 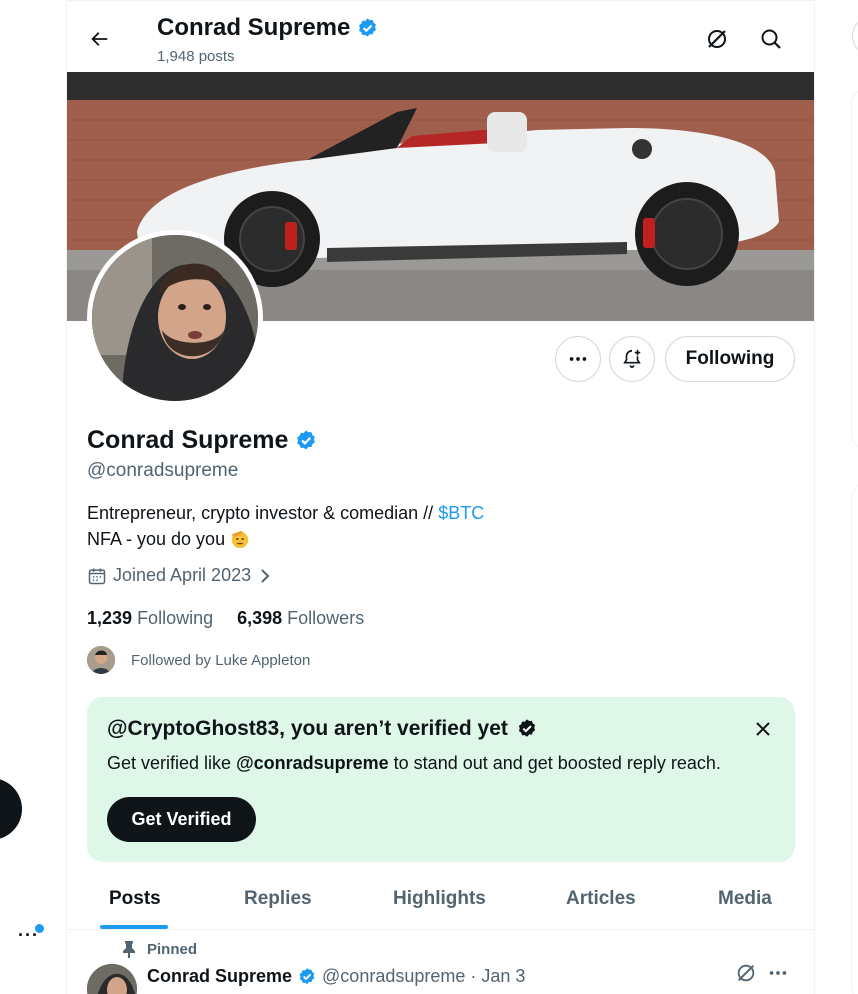 What do you see at coordinates (150, 618) in the screenshot?
I see `following-count-link: 1,239 Following` at bounding box center [150, 618].